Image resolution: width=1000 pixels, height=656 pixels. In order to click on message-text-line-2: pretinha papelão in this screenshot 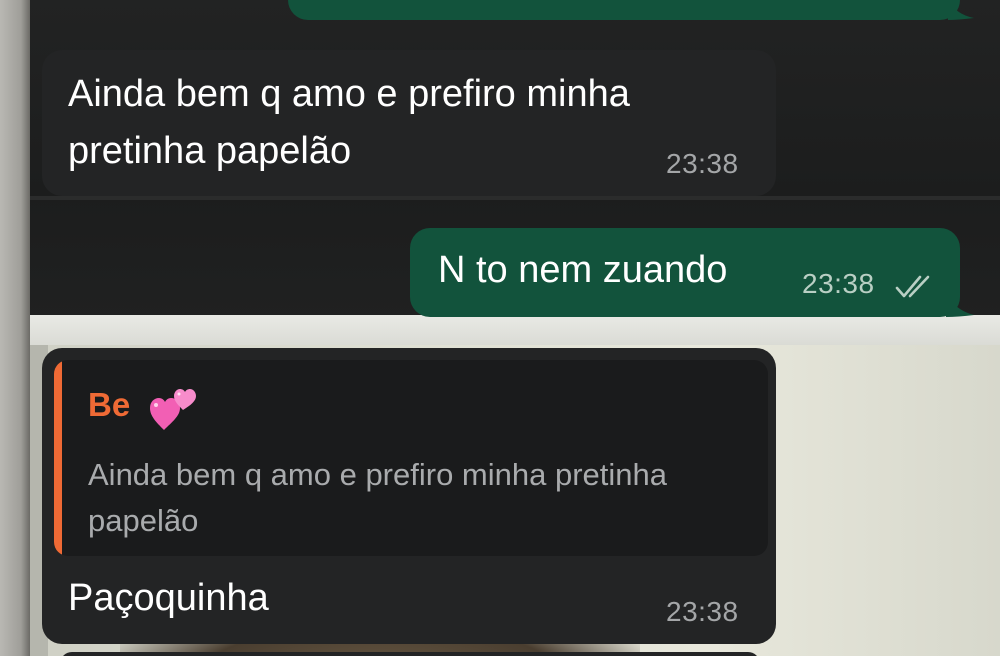, I will do `click(210, 151)`.